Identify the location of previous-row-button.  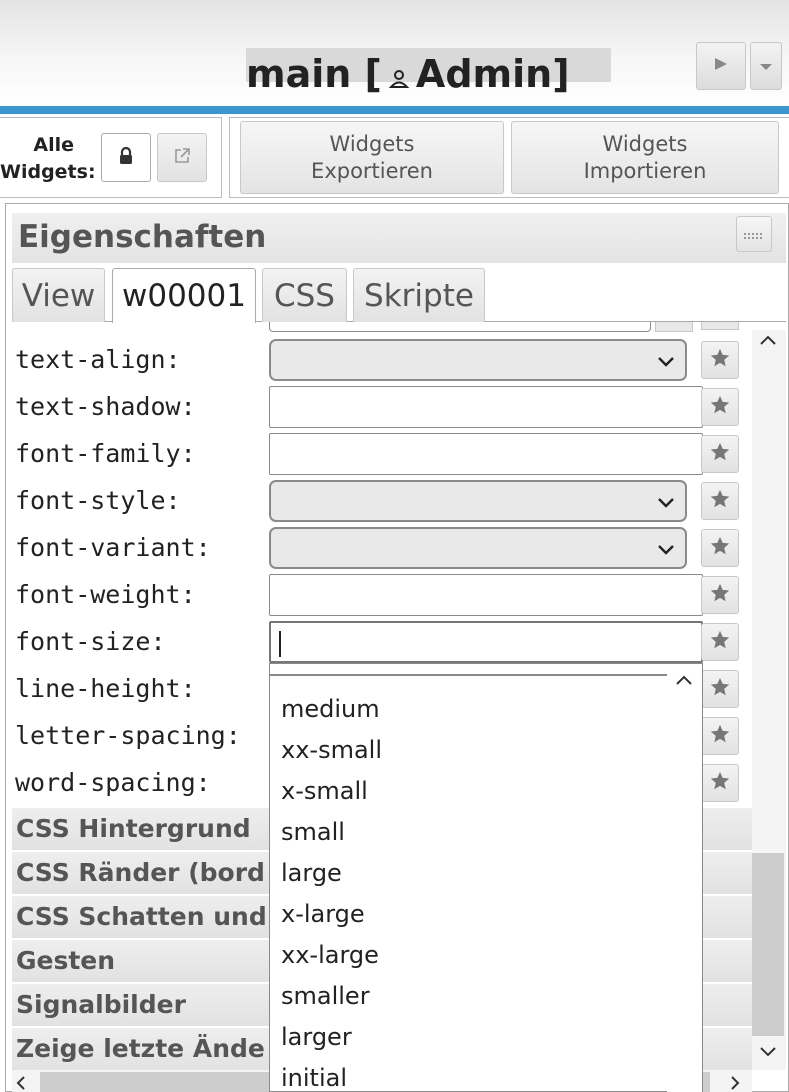
(674, 327).